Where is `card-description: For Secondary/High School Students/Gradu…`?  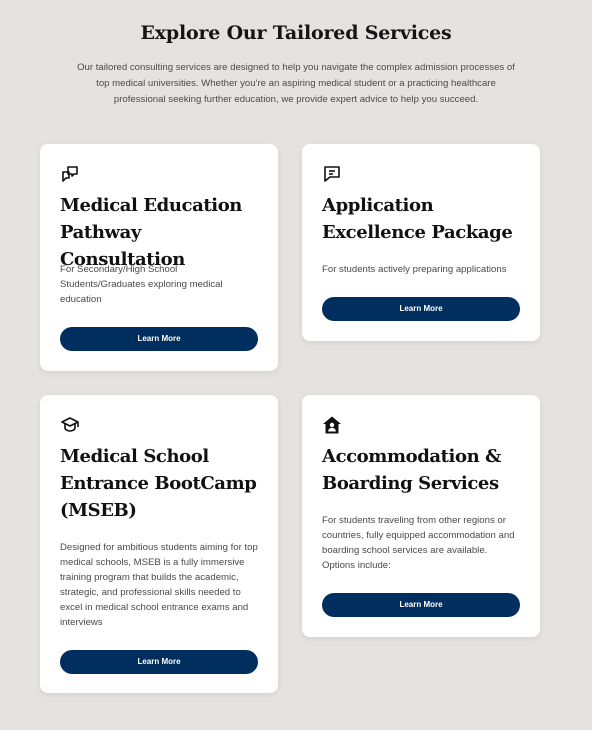
card-description: For Secondary/High School Students/Gradu… is located at coordinates (141, 284).